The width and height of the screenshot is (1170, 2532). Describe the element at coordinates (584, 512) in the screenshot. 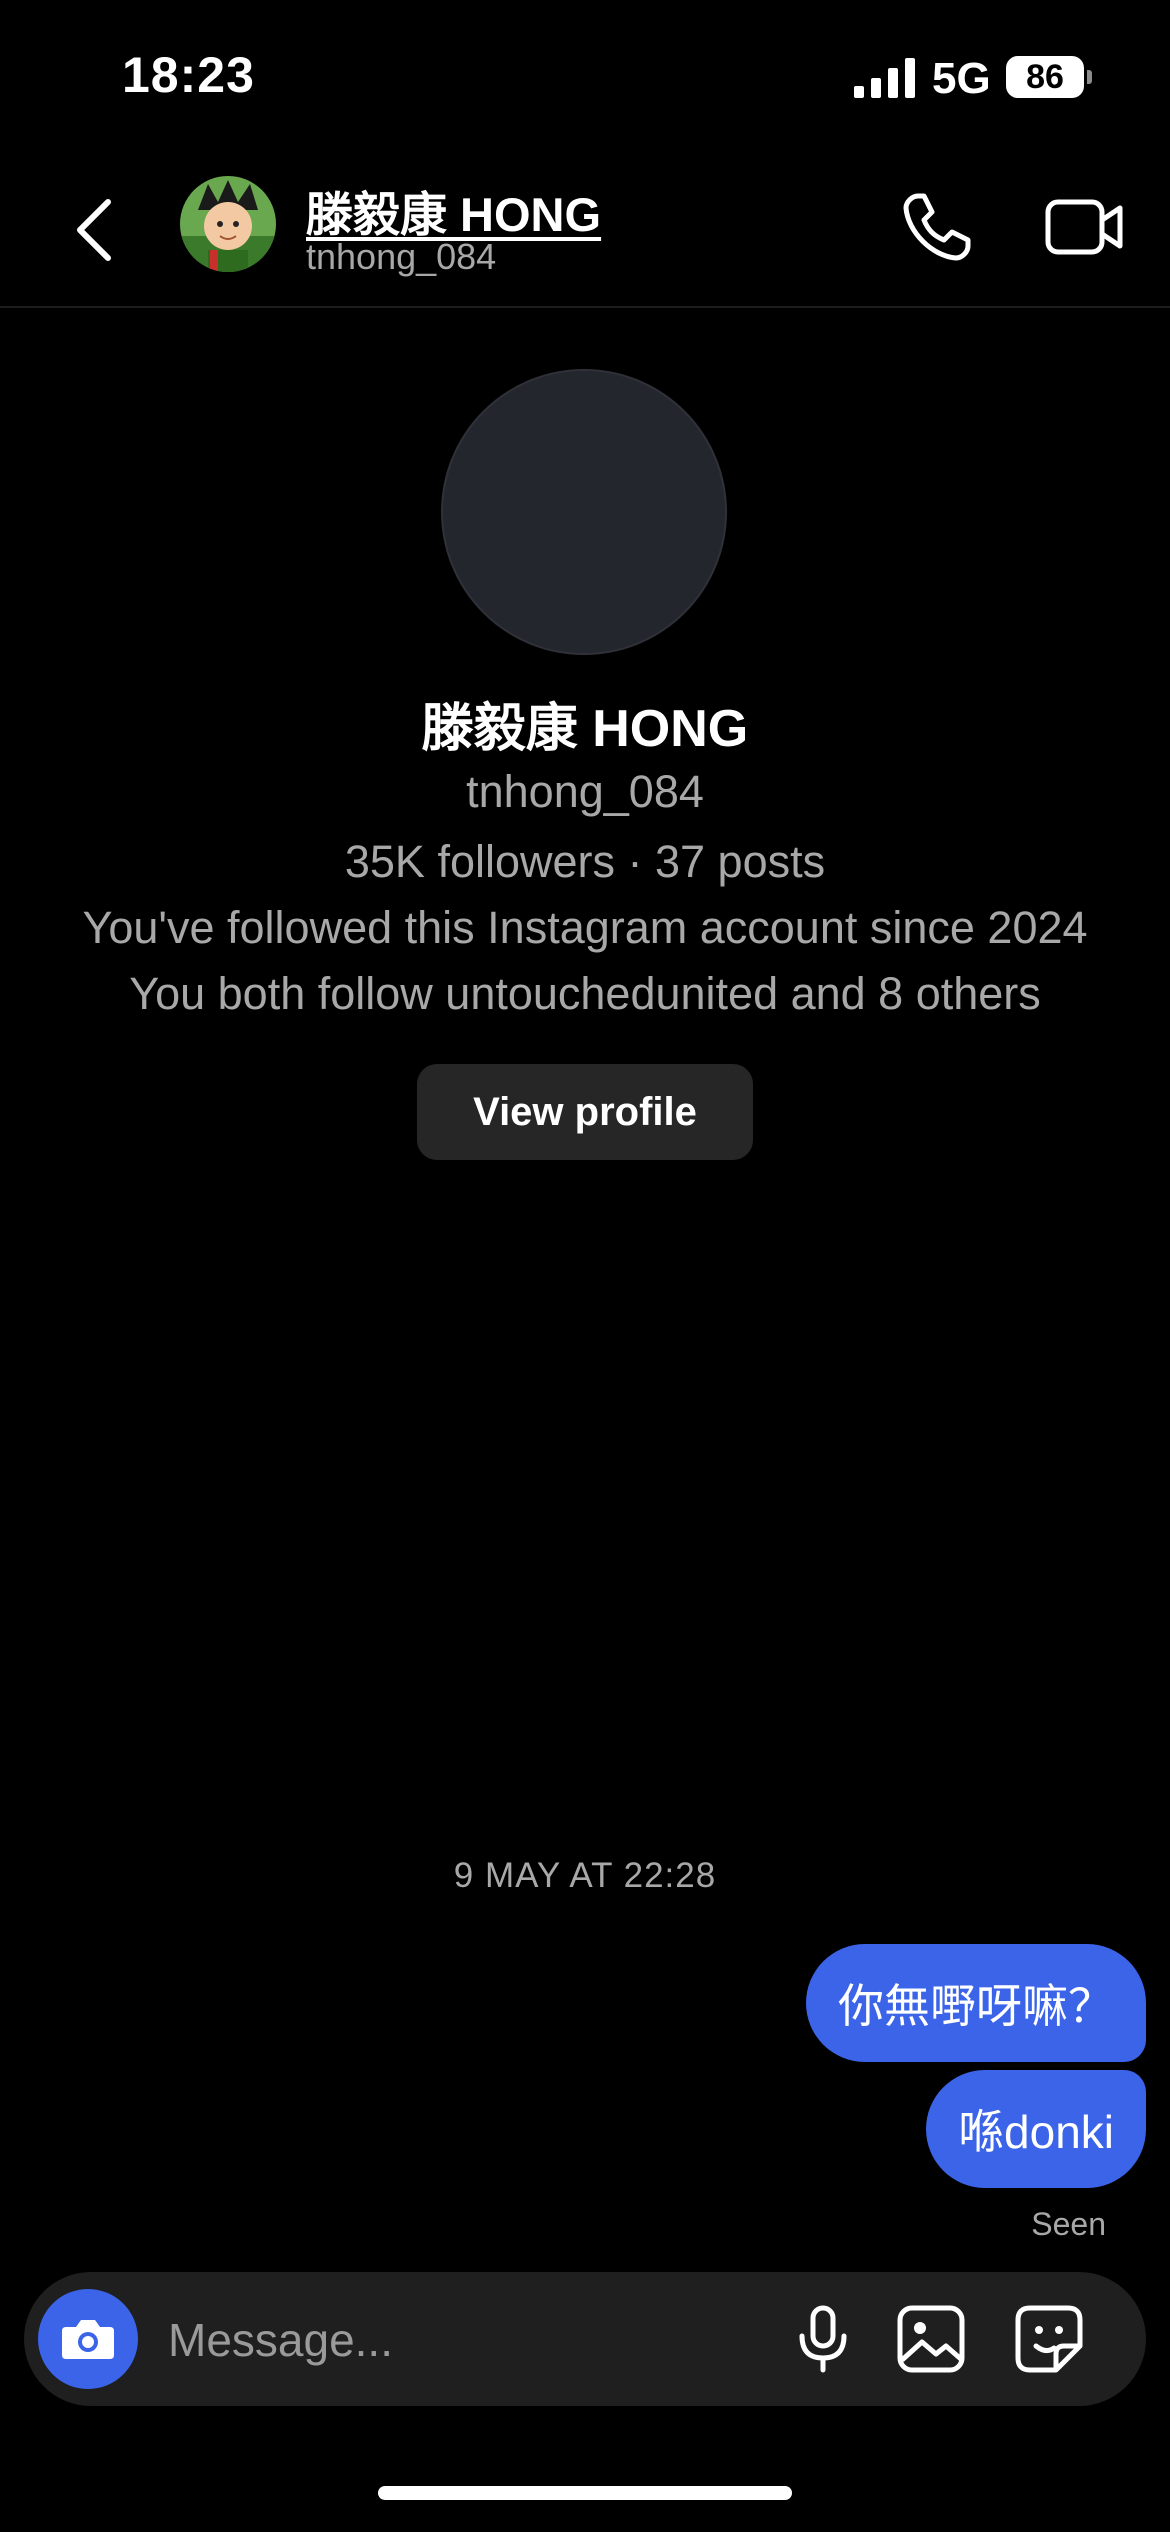

I see `profile-avatar` at that location.